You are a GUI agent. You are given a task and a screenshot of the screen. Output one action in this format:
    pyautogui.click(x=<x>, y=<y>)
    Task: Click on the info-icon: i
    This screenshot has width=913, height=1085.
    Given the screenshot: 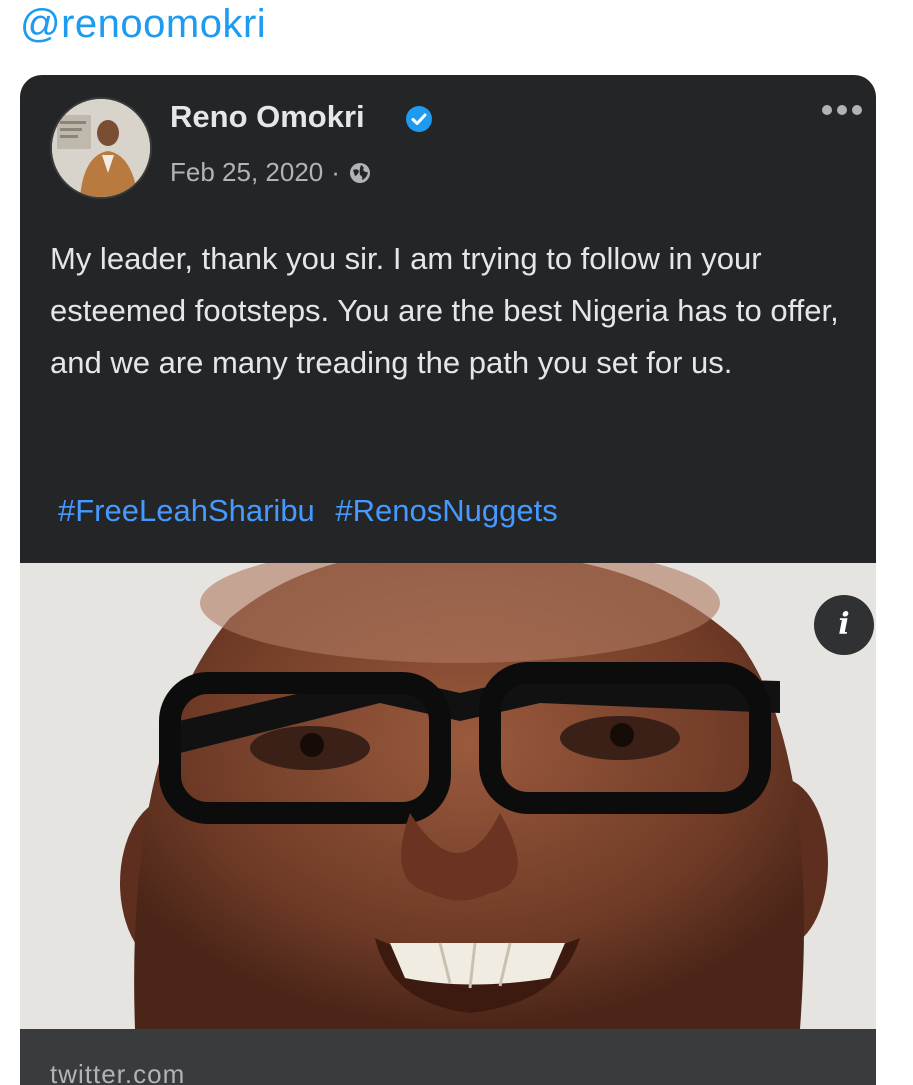 What is the action you would take?
    pyautogui.click(x=844, y=625)
    